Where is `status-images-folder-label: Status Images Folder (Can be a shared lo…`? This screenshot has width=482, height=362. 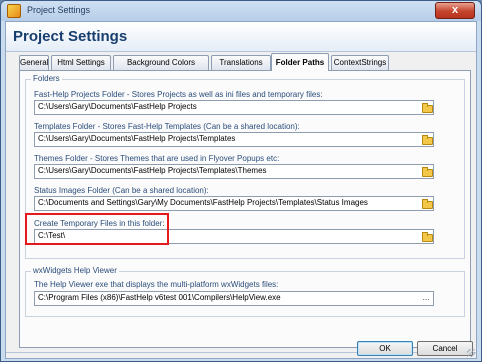 status-images-folder-label: Status Images Folder (Can be a shared lo… is located at coordinates (121, 190).